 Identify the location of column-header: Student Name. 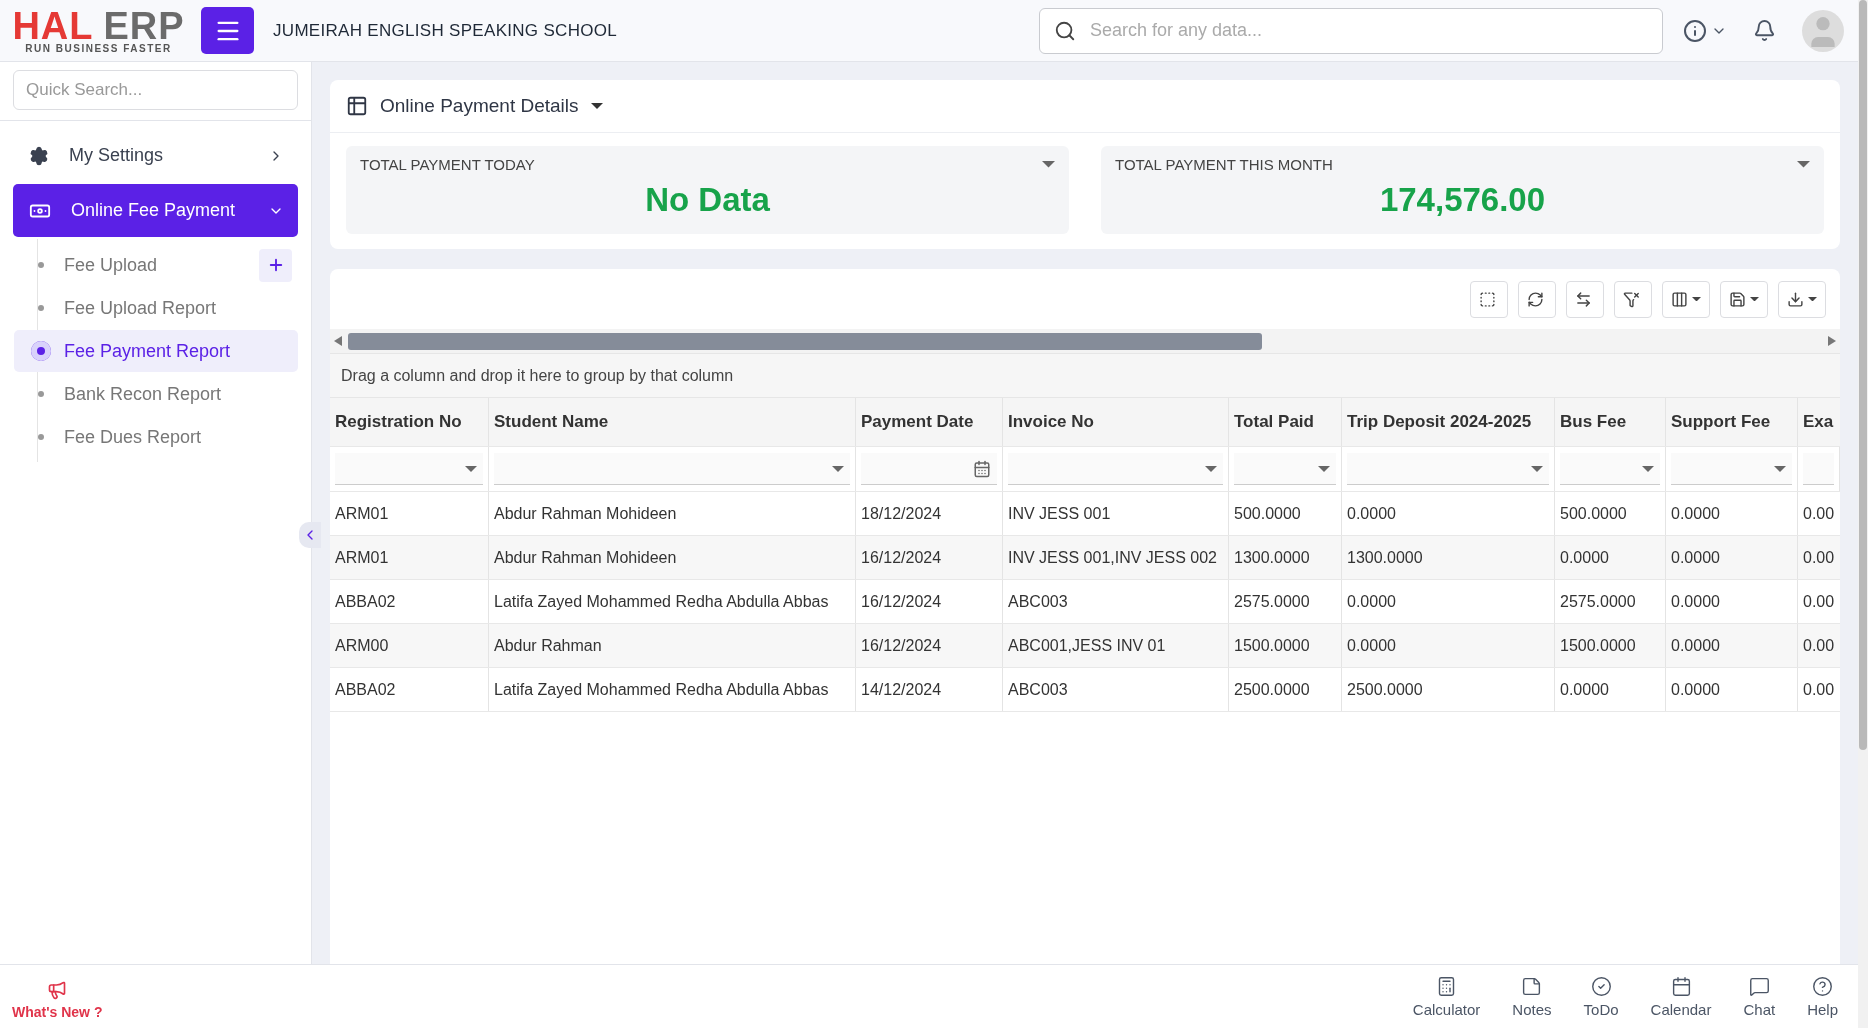
(672, 422).